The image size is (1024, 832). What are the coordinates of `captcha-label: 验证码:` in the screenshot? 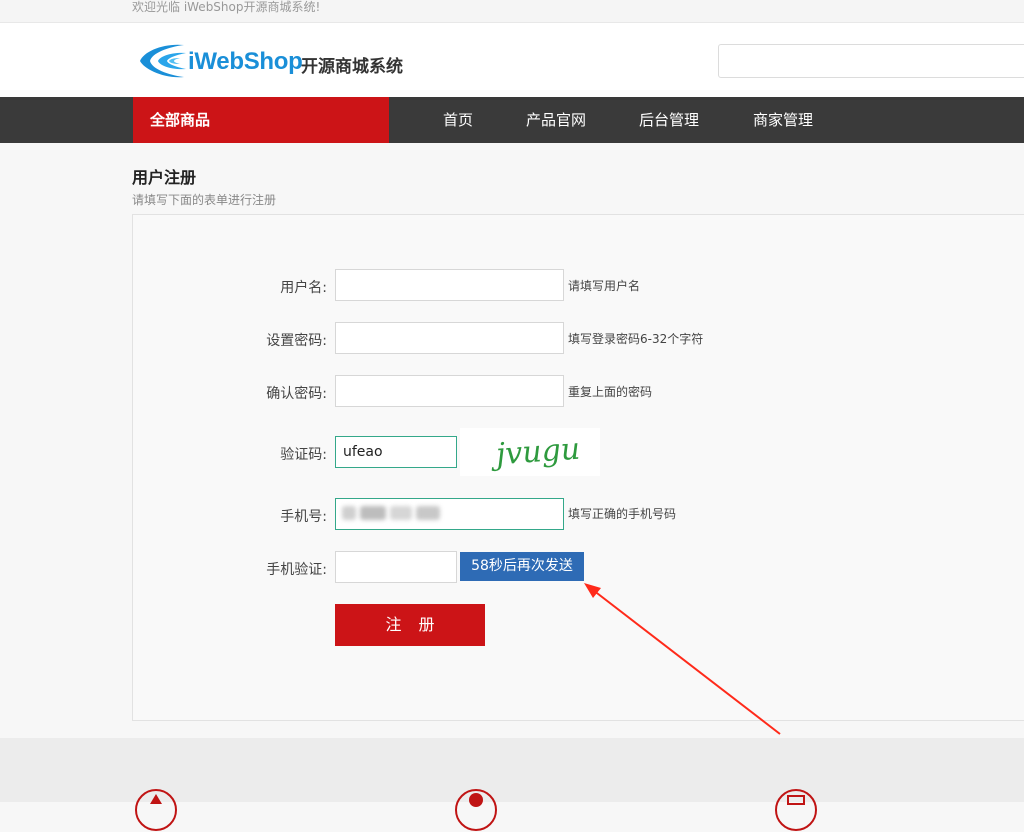 It's located at (303, 455).